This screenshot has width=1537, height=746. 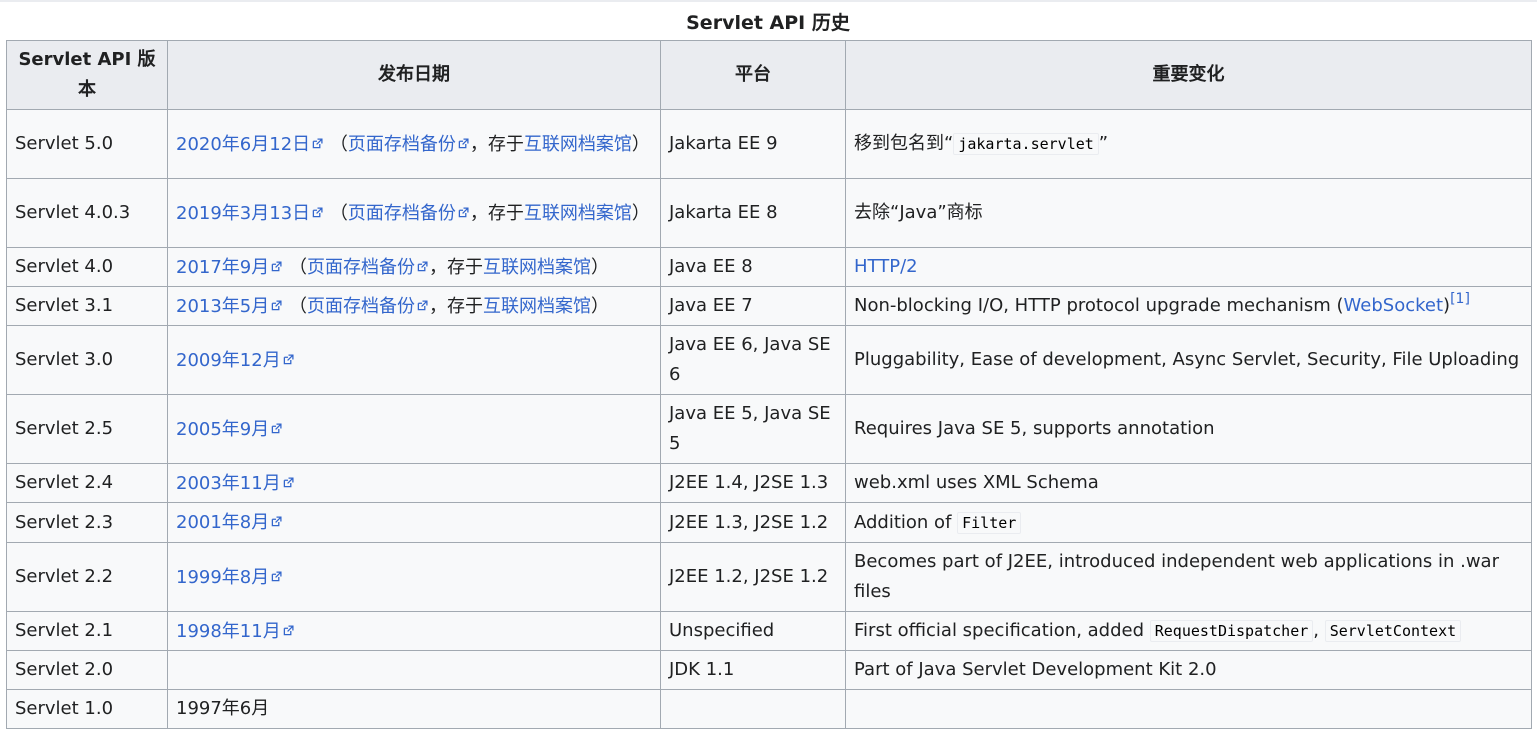 What do you see at coordinates (87, 75) in the screenshot?
I see `header-version: Servlet API 版本` at bounding box center [87, 75].